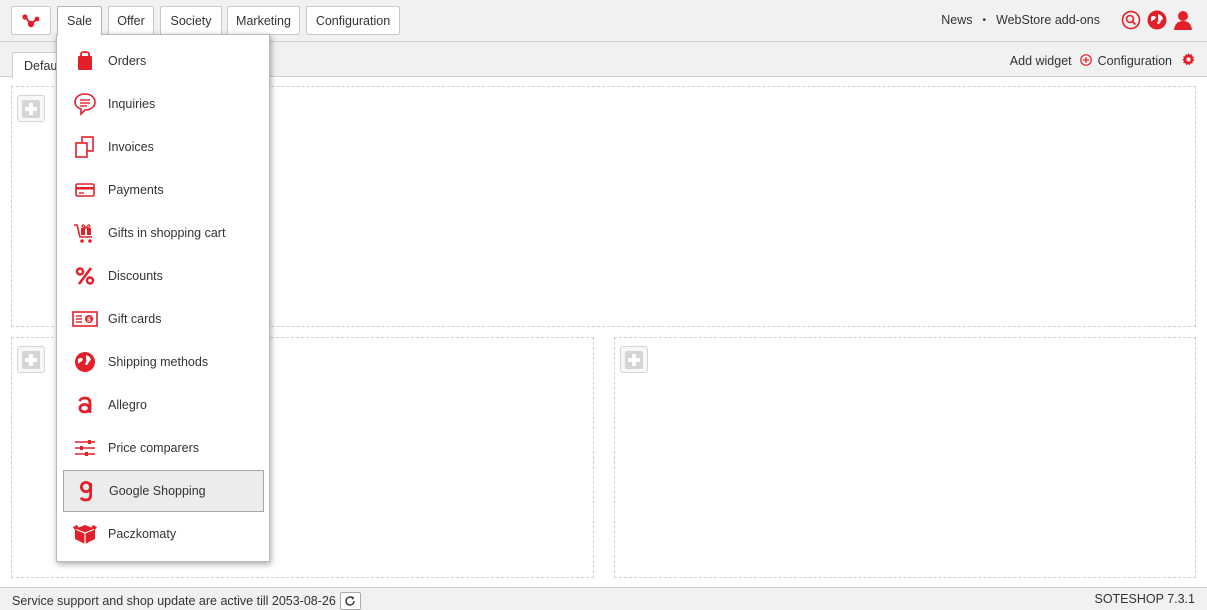 Image resolution: width=1207 pixels, height=610 pixels. What do you see at coordinates (85, 534) in the screenshot?
I see `paczkomaty-icon` at bounding box center [85, 534].